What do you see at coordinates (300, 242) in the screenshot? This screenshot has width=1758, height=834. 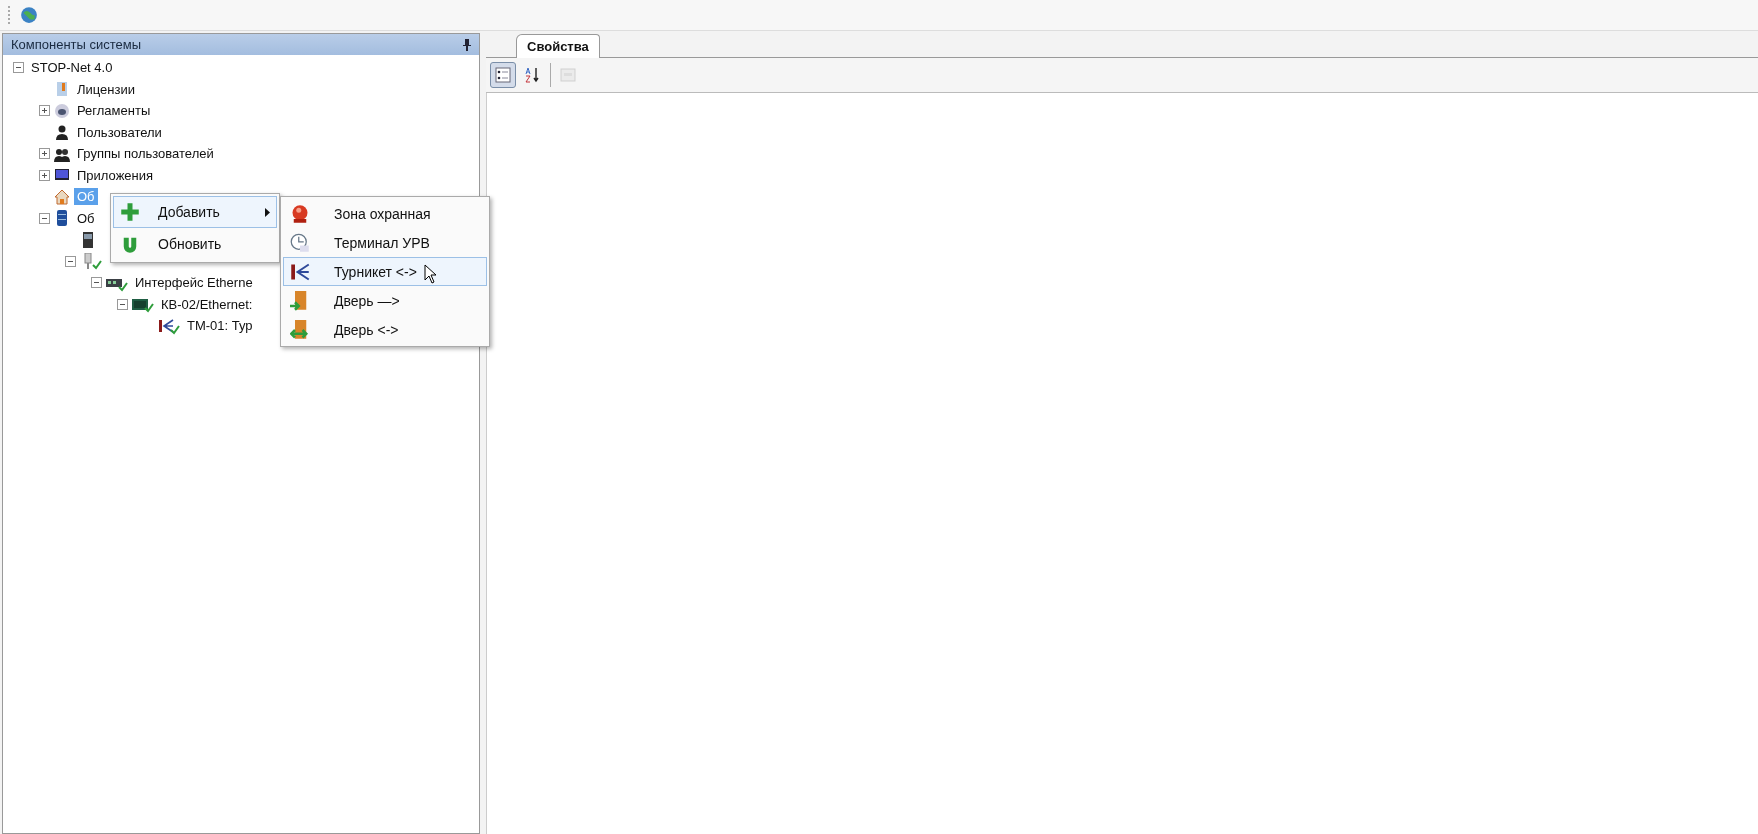 I see `terminal-icon` at bounding box center [300, 242].